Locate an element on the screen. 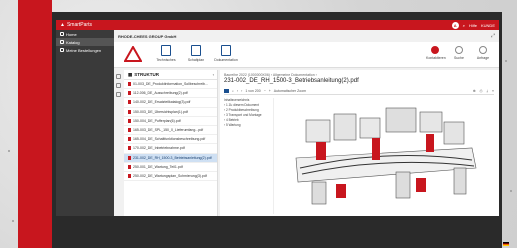  tool-label: Kontaktieren is located at coordinates (436, 58).